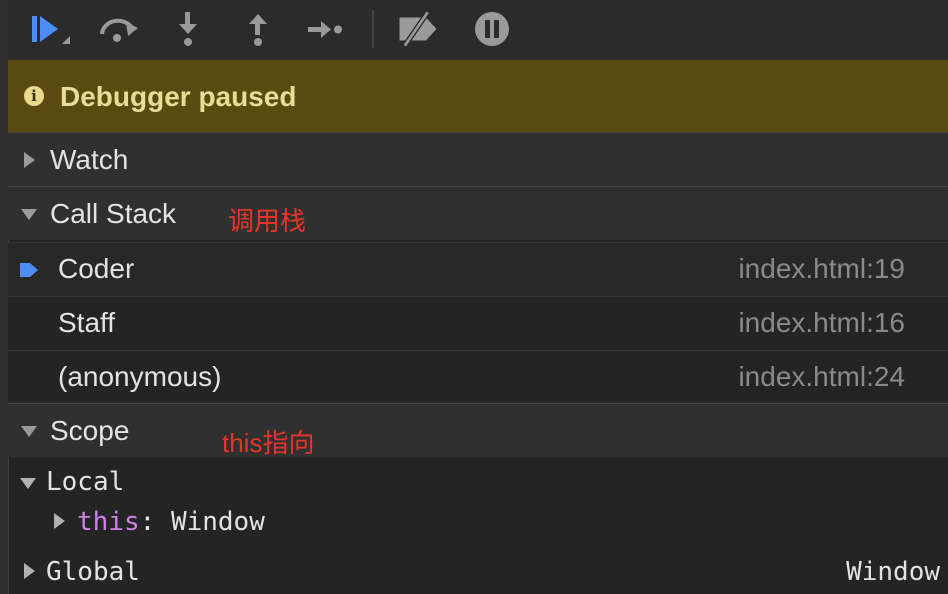  I want to click on pause-on-exceptions-button, so click(492, 29).